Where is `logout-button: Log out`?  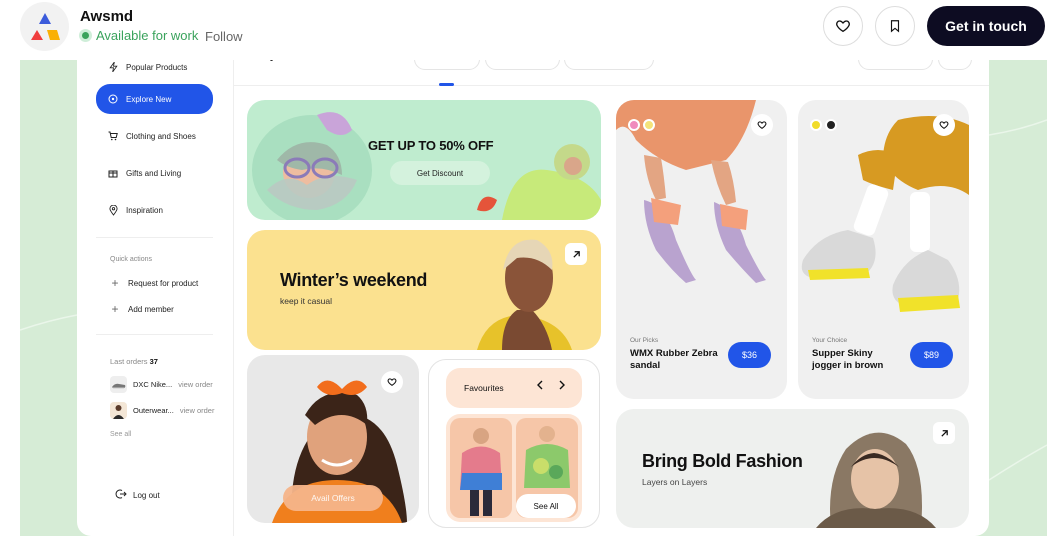 logout-button: Log out is located at coordinates (137, 495).